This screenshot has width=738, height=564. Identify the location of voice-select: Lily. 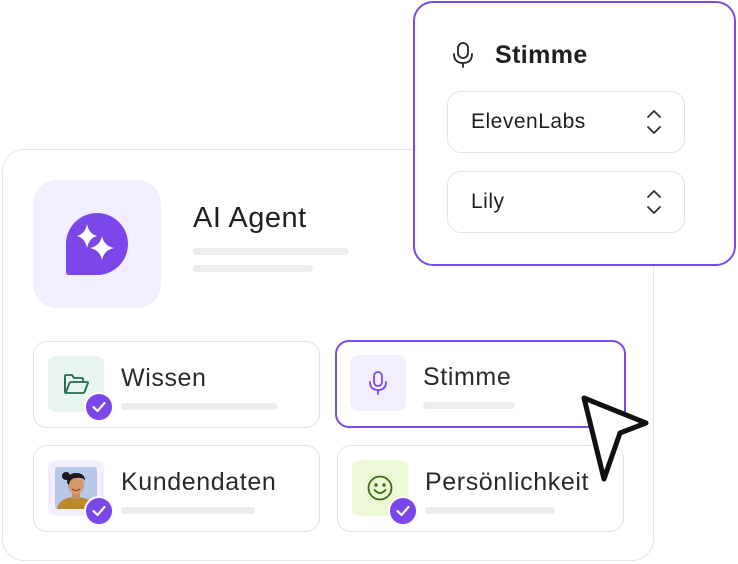
(566, 202).